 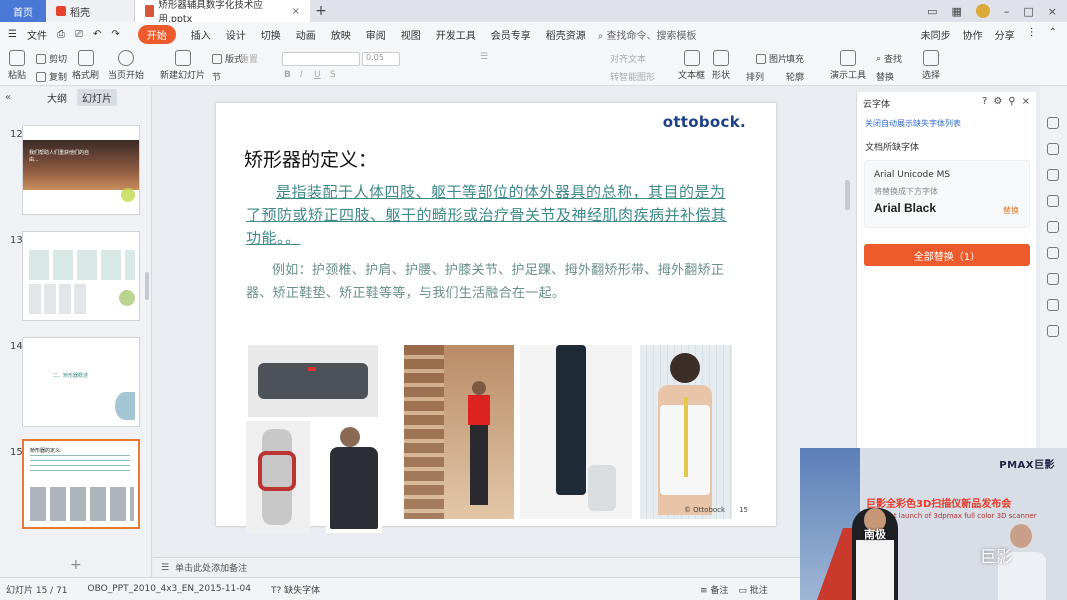 I want to click on collapse-panel-icon: «, so click(x=8, y=97).